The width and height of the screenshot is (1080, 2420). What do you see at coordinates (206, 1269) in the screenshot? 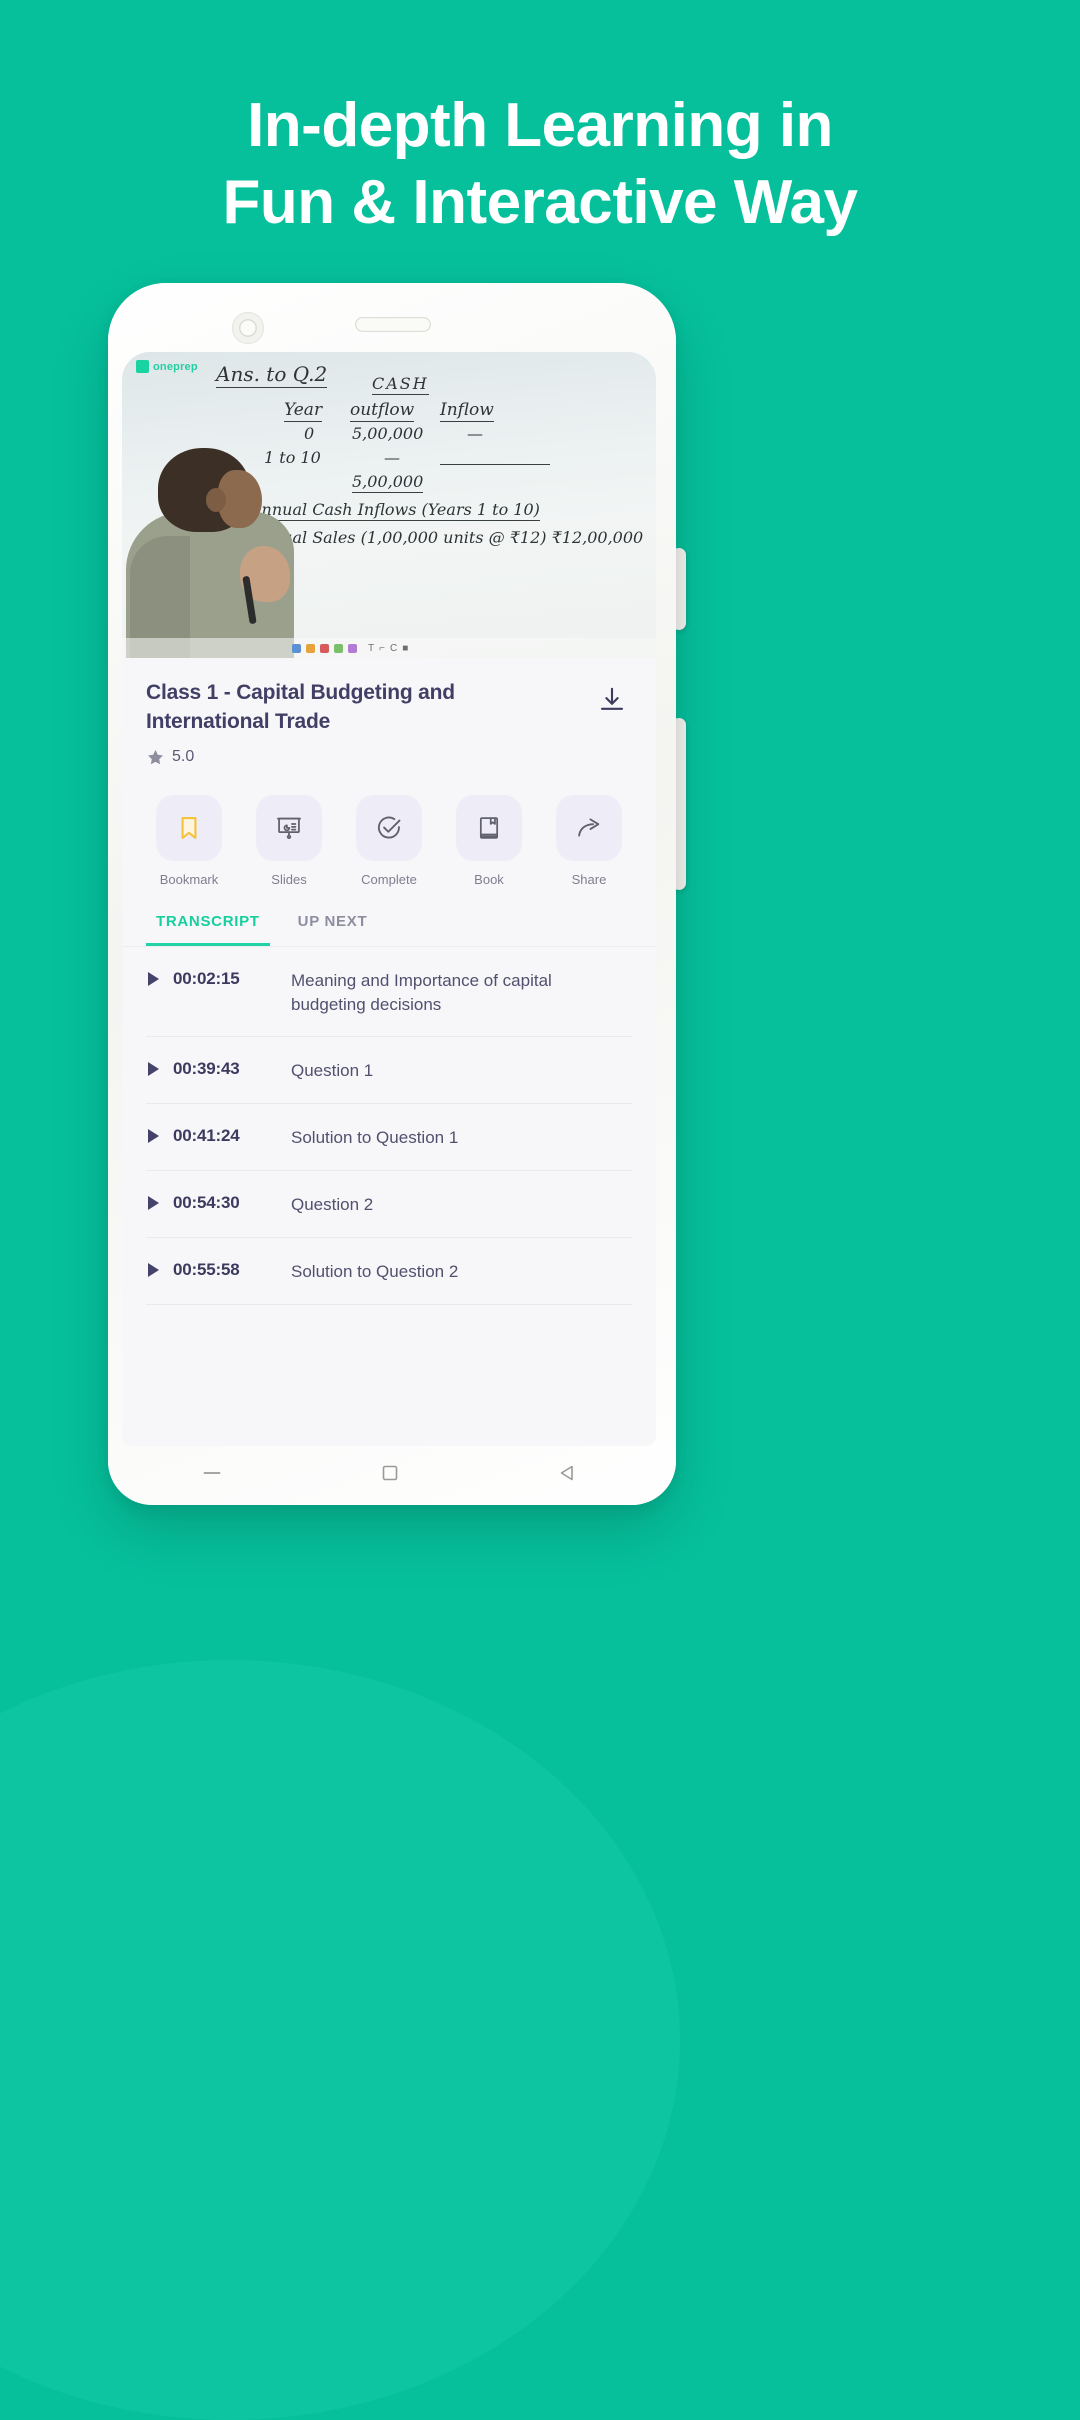
I see `transcript-time: 00:55:58` at bounding box center [206, 1269].